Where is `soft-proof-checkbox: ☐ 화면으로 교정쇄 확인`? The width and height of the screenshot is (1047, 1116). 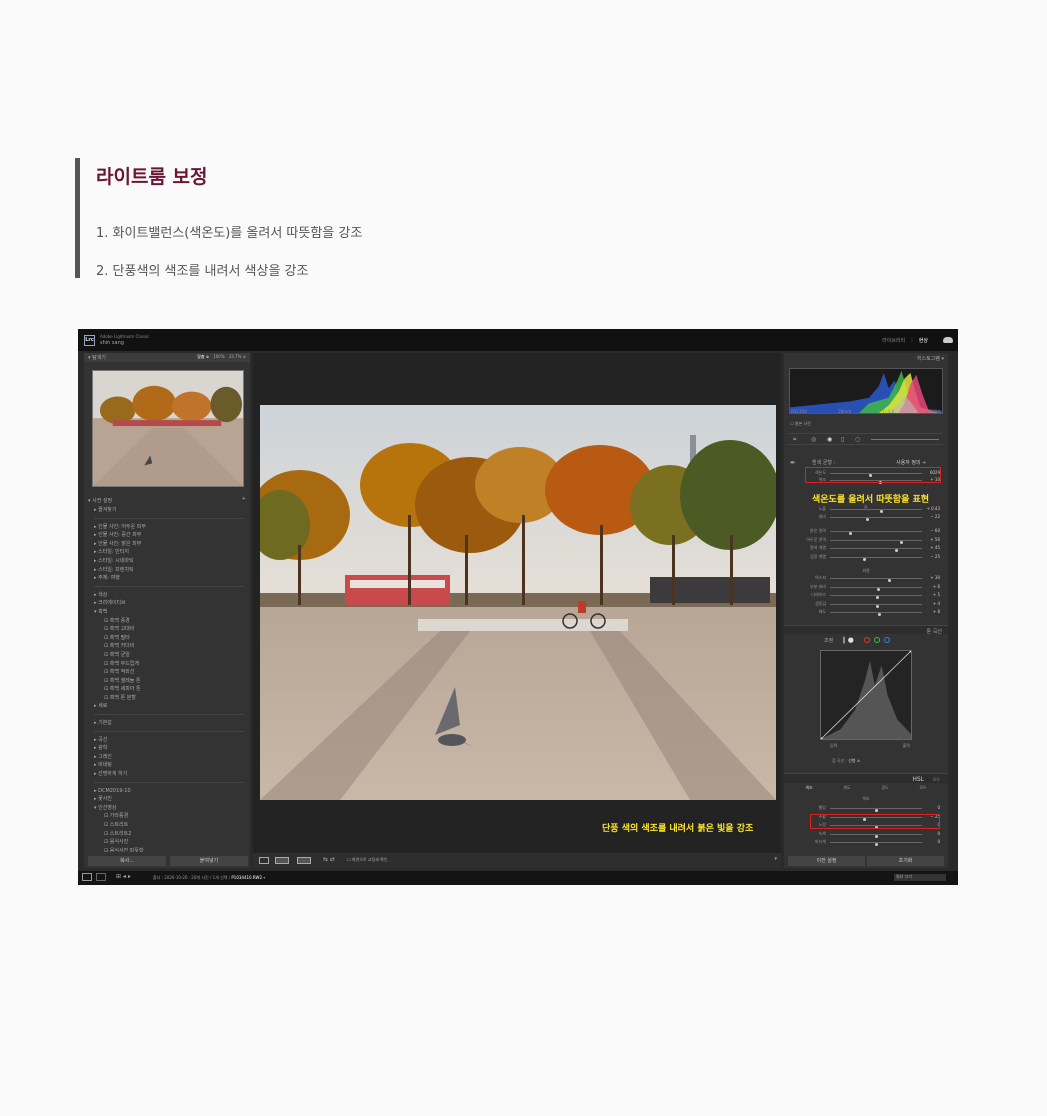
soft-proof-checkbox: ☐ 화면으로 교정쇄 확인 is located at coordinates (367, 860).